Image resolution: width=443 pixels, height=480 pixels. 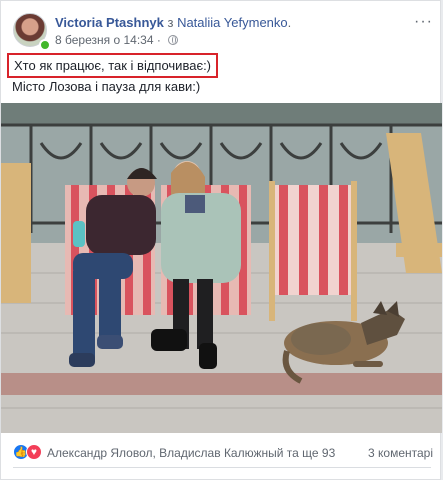 I want to click on tagged-person-link: Nataliia Yefymenko, so click(x=232, y=22).